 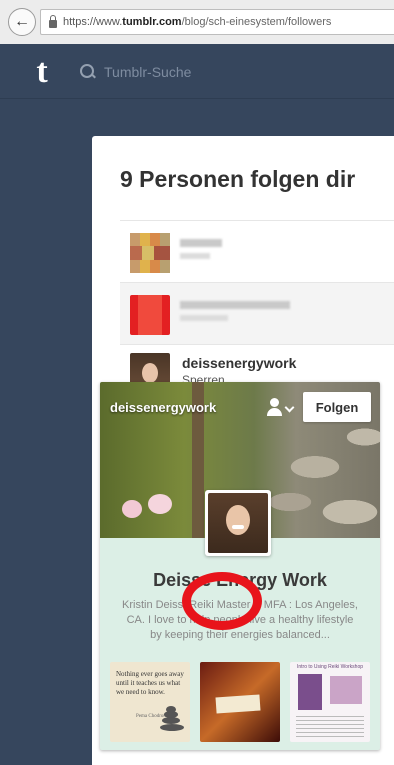 What do you see at coordinates (163, 407) in the screenshot?
I see `card-blog-name: deissenergywork` at bounding box center [163, 407].